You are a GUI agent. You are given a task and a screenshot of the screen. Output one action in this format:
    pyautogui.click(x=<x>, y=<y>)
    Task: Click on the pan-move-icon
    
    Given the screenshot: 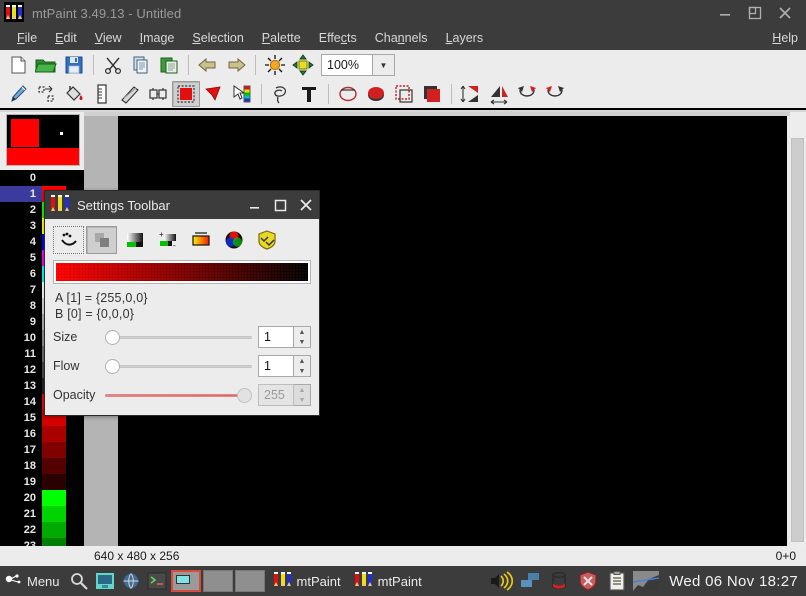 What is the action you would take?
    pyautogui.click(x=303, y=65)
    